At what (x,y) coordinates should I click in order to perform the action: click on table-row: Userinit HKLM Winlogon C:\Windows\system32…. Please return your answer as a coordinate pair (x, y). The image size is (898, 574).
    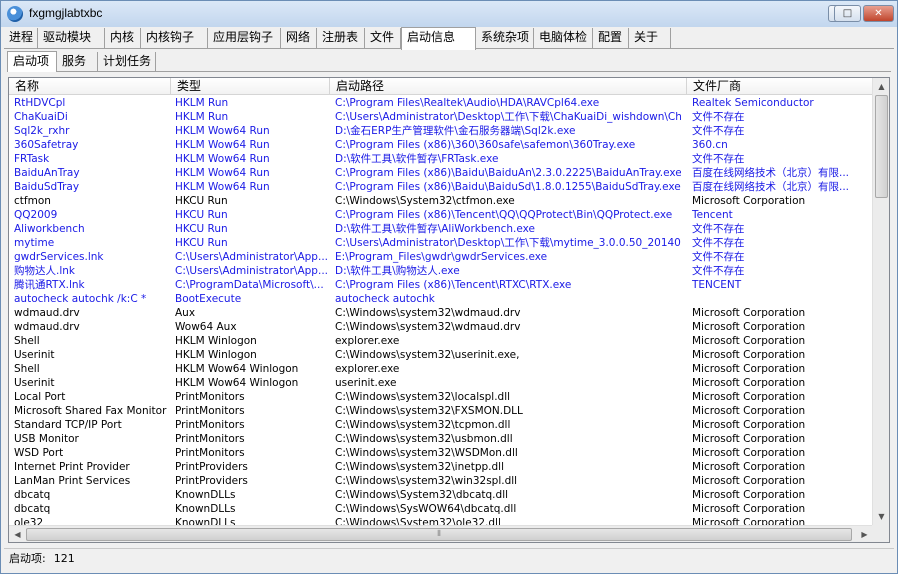
    Looking at the image, I should click on (441, 355).